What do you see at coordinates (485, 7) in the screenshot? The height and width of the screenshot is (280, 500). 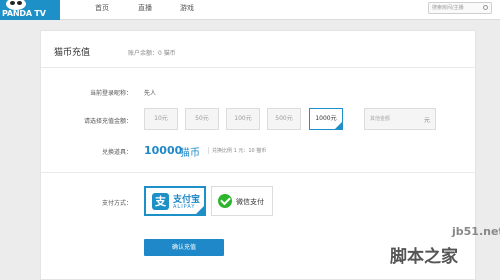 I see `search-icon` at bounding box center [485, 7].